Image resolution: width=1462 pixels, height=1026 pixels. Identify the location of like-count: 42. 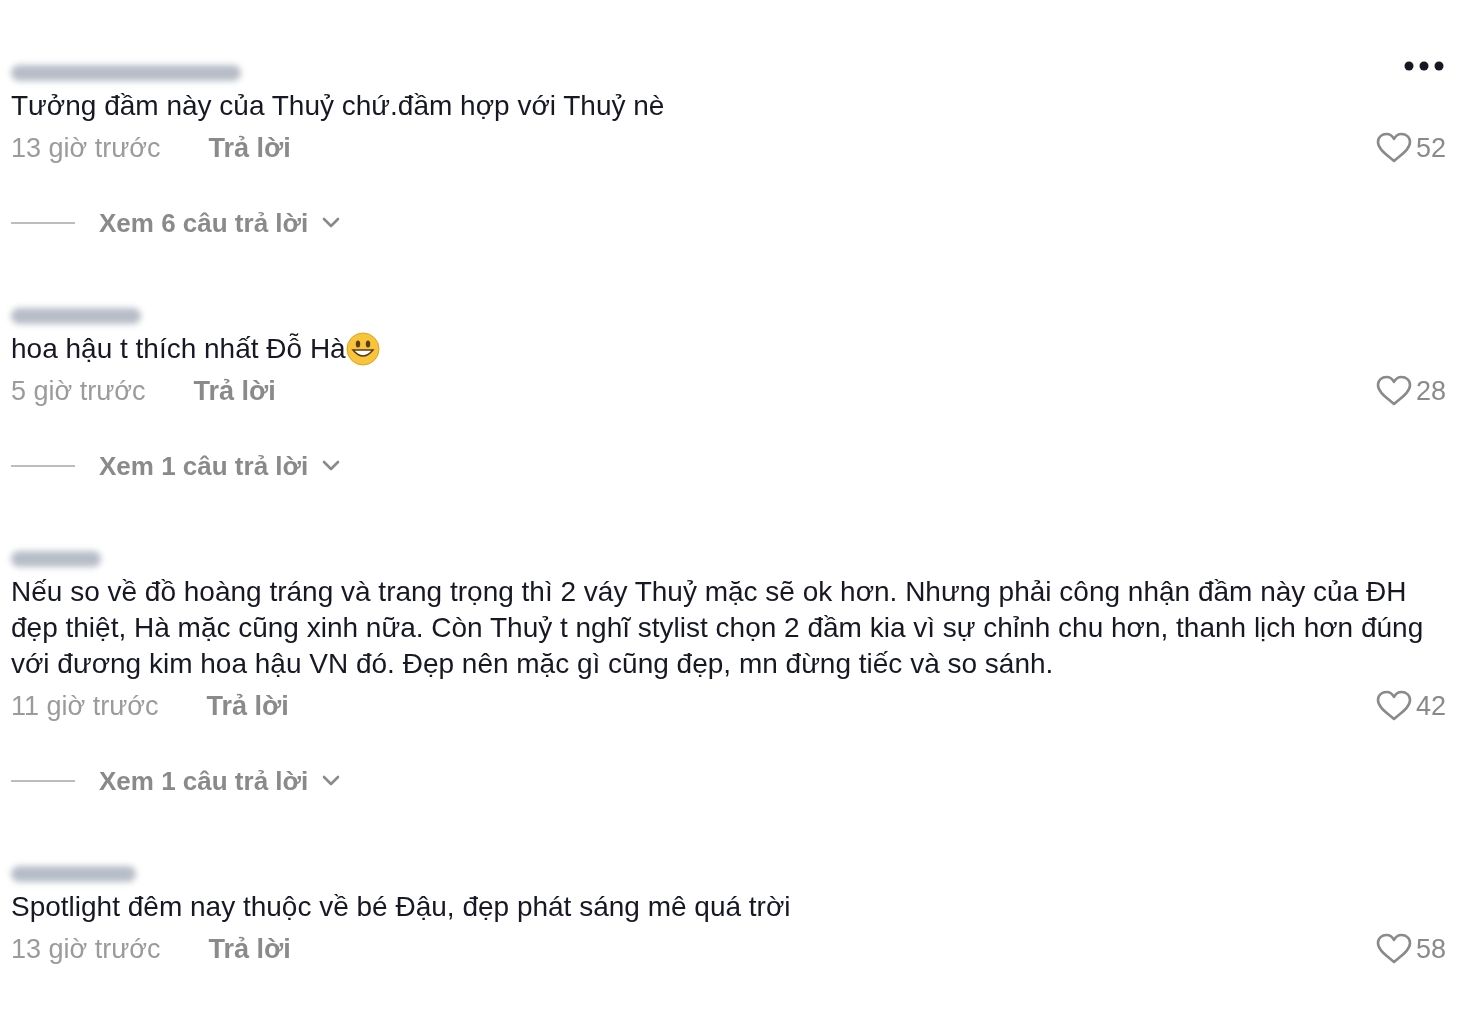
(1430, 706).